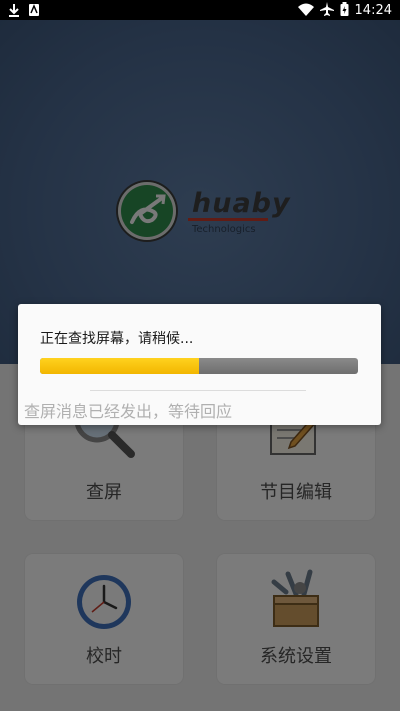  I want to click on airplane-icon, so click(326, 10).